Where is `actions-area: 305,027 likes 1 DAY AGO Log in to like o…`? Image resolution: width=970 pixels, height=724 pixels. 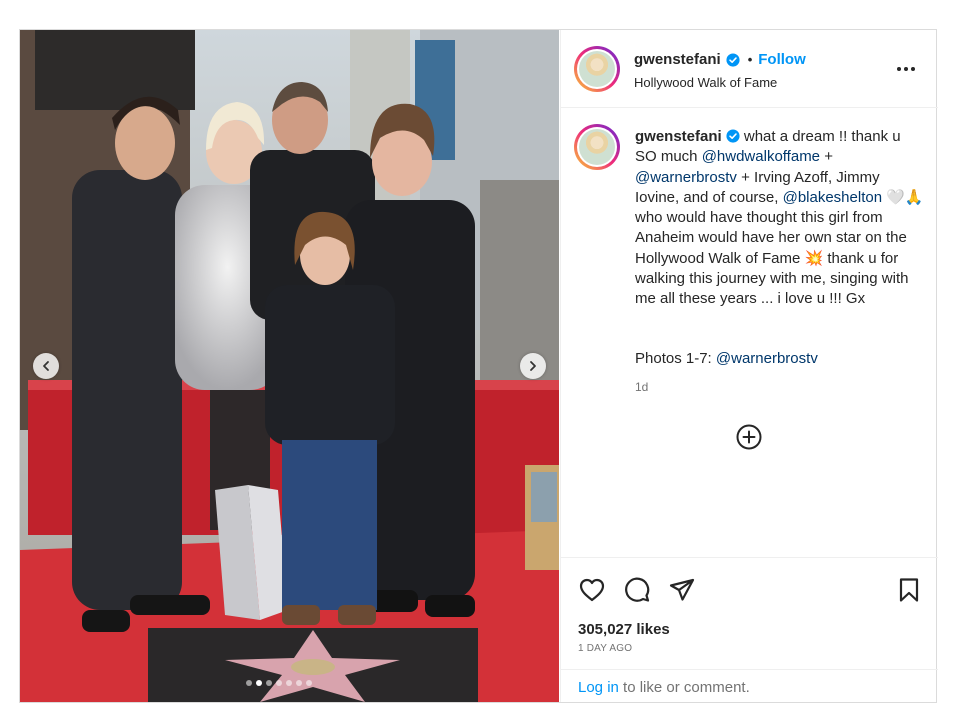
actions-area: 305,027 likes 1 DAY AGO Log in to like o… is located at coordinates (749, 629).